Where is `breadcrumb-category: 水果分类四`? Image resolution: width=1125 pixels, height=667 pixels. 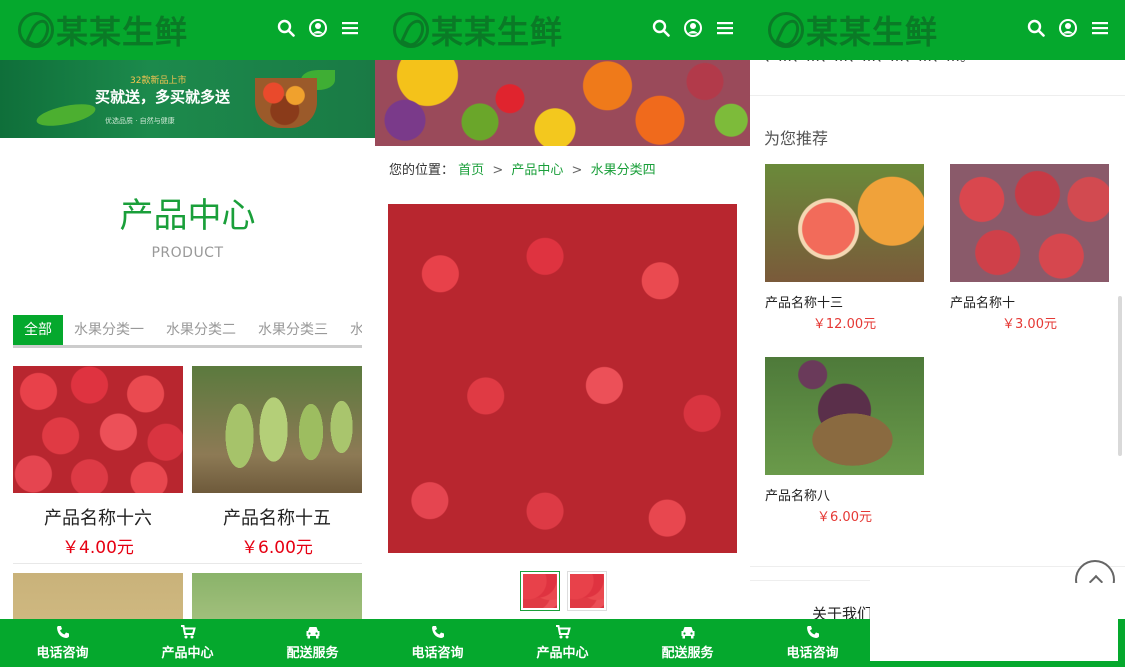
breadcrumb-category: 水果分类四 is located at coordinates (623, 170).